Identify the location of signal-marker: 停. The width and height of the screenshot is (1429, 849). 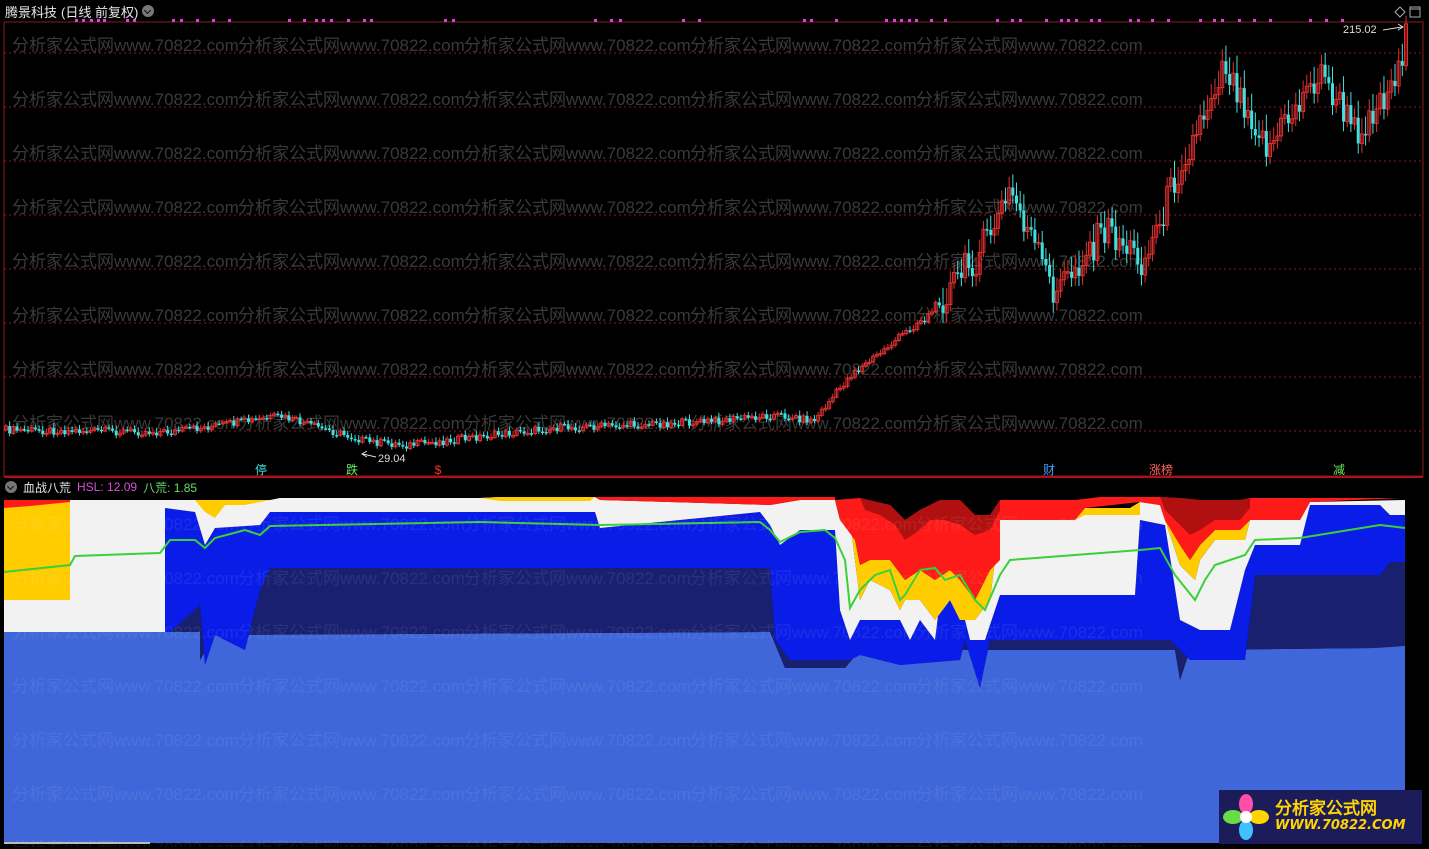
(261, 469).